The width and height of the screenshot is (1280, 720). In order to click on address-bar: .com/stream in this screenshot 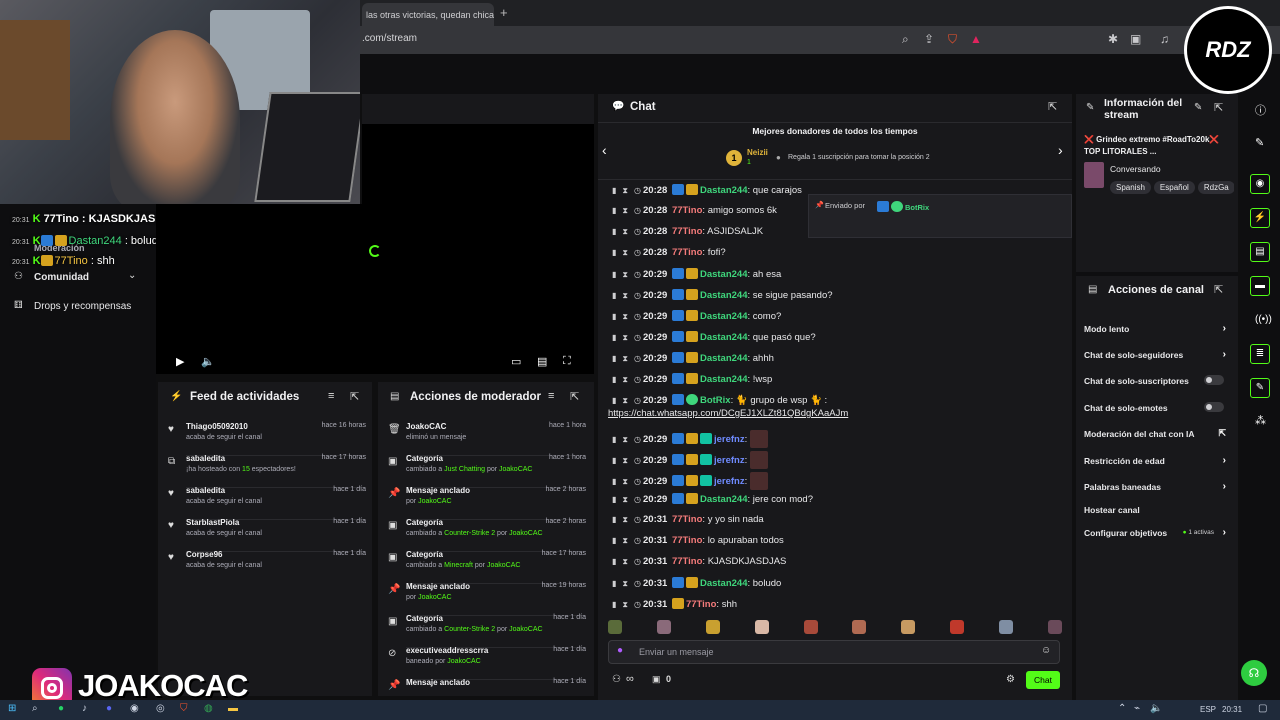, I will do `click(389, 38)`.